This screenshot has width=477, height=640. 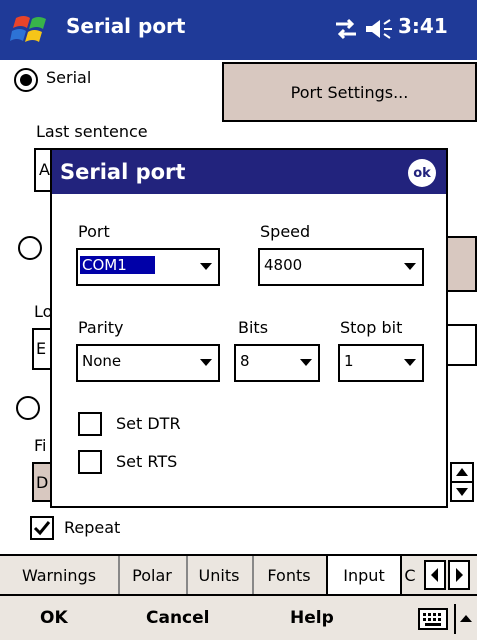 What do you see at coordinates (44, 169) in the screenshot?
I see `last-sentence-value: A` at bounding box center [44, 169].